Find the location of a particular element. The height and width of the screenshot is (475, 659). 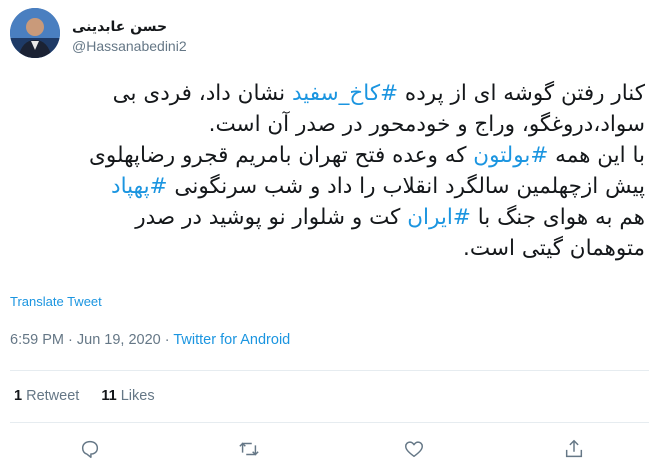

tweet-text-segment: که وعده فتح تهران بامریم قجرو رضاپهلوی is located at coordinates (281, 155).